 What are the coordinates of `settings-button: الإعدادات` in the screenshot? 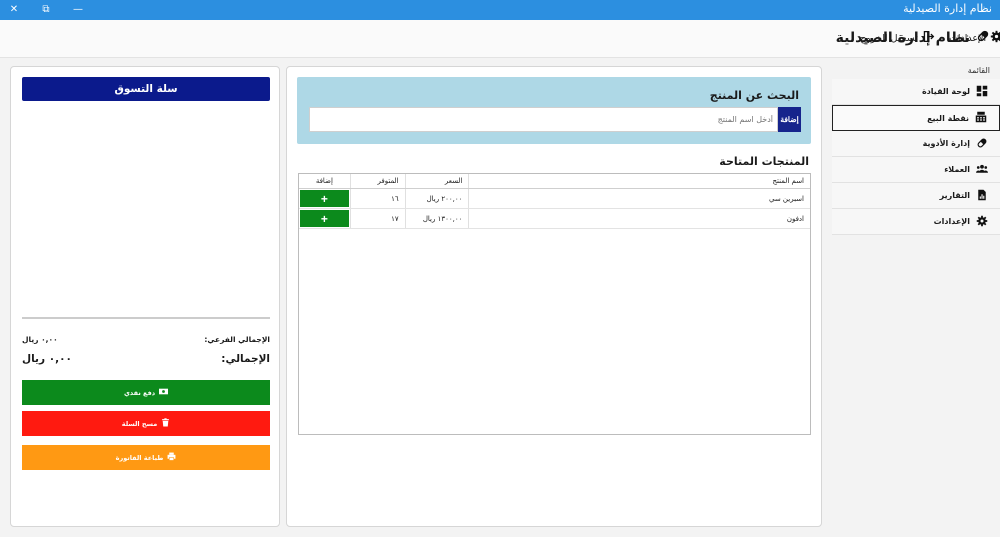 It's located at (974, 38).